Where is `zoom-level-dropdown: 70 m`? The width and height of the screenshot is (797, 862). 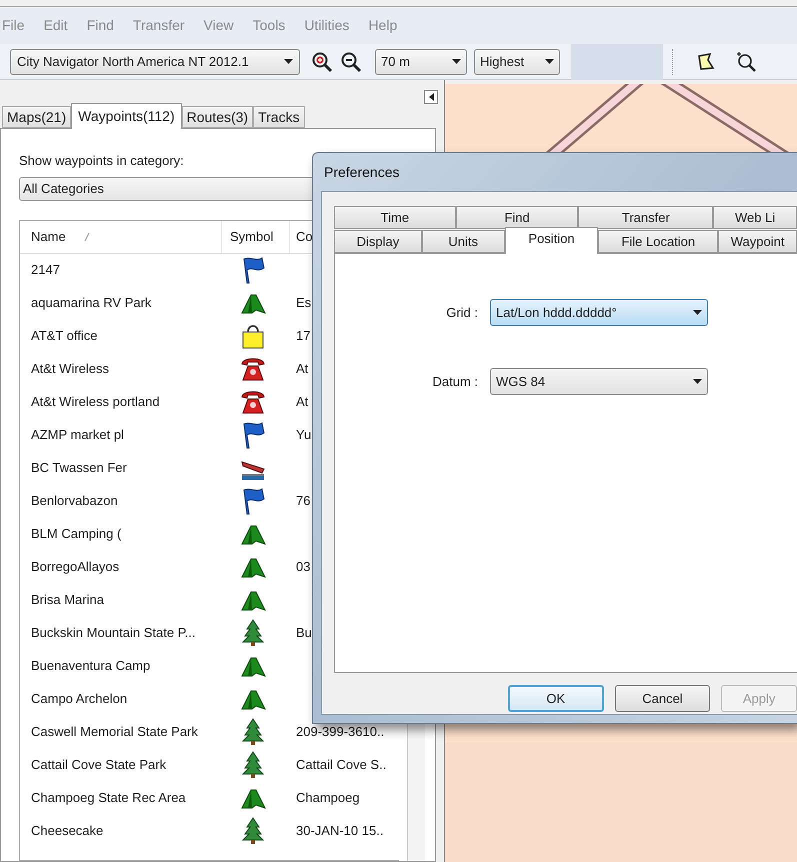 zoom-level-dropdown: 70 m is located at coordinates (421, 61).